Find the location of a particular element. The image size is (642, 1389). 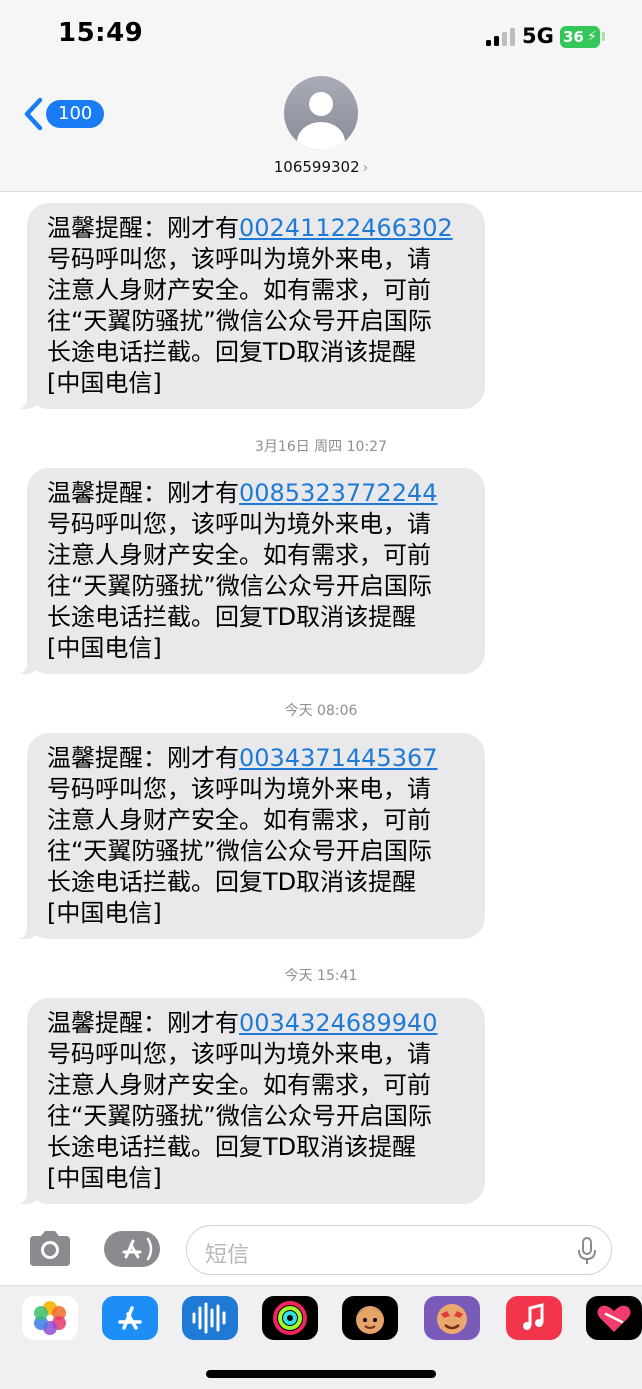

audio-message-icon is located at coordinates (210, 1318).